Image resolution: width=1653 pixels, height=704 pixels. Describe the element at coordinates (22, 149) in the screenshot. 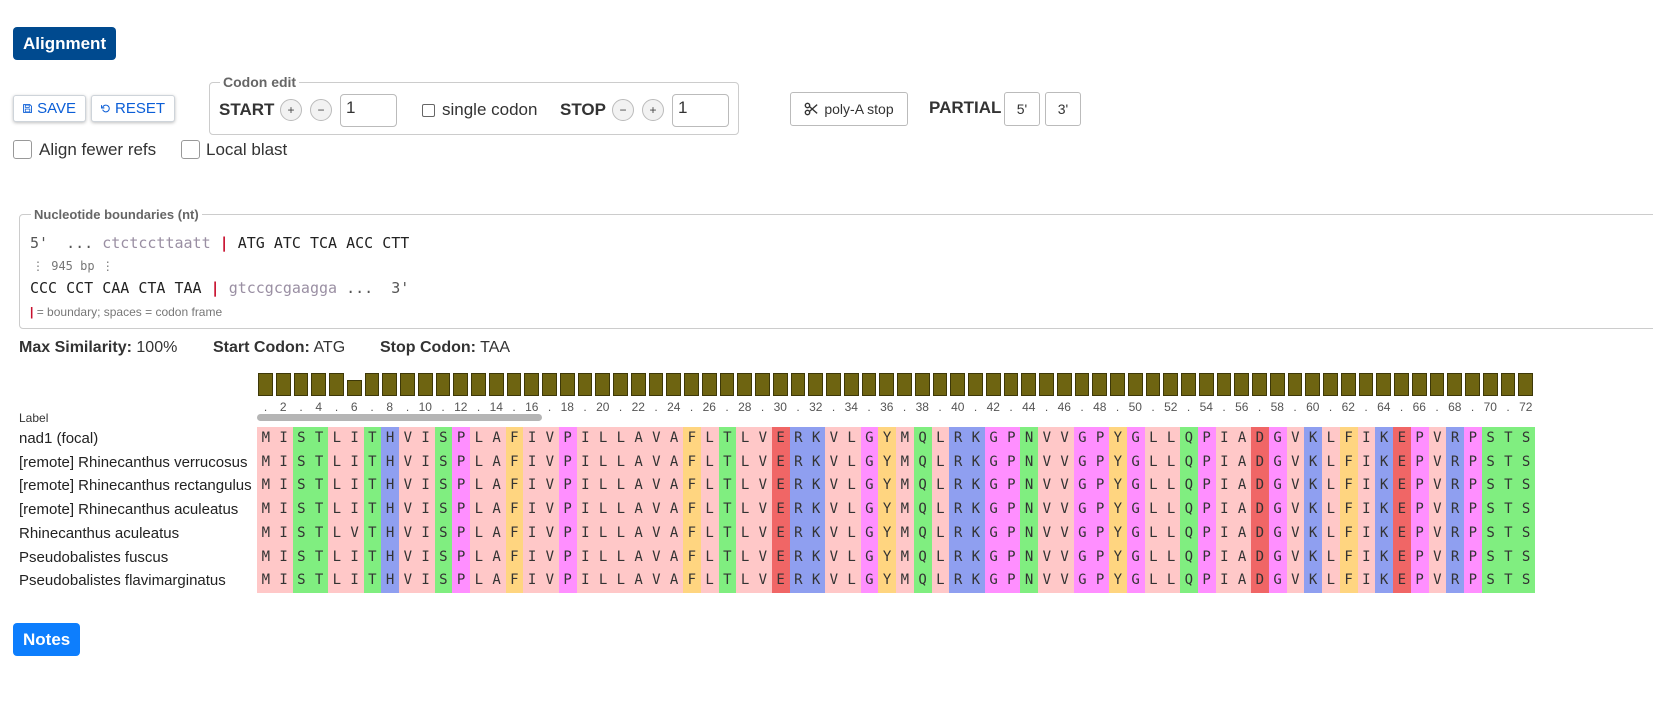

I see `align-fewer-refs-checkbox` at that location.